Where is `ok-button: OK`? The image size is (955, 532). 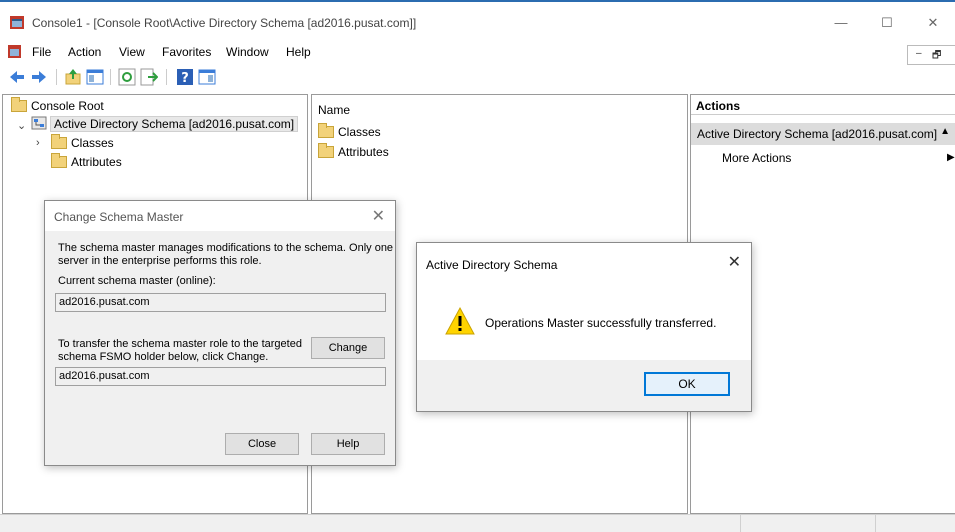 ok-button: OK is located at coordinates (687, 384).